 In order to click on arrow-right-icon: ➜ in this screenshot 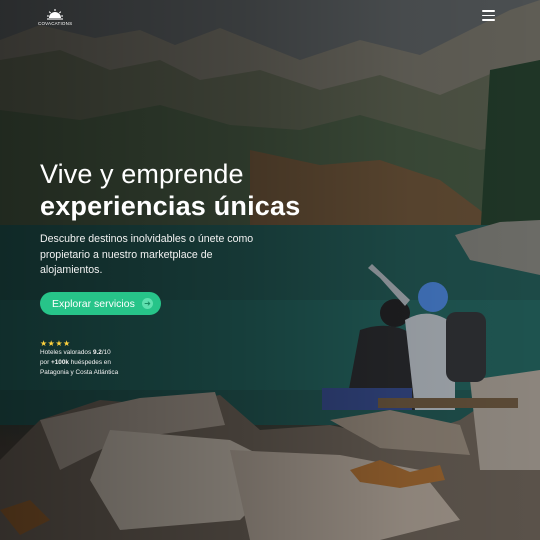, I will do `click(147, 303)`.